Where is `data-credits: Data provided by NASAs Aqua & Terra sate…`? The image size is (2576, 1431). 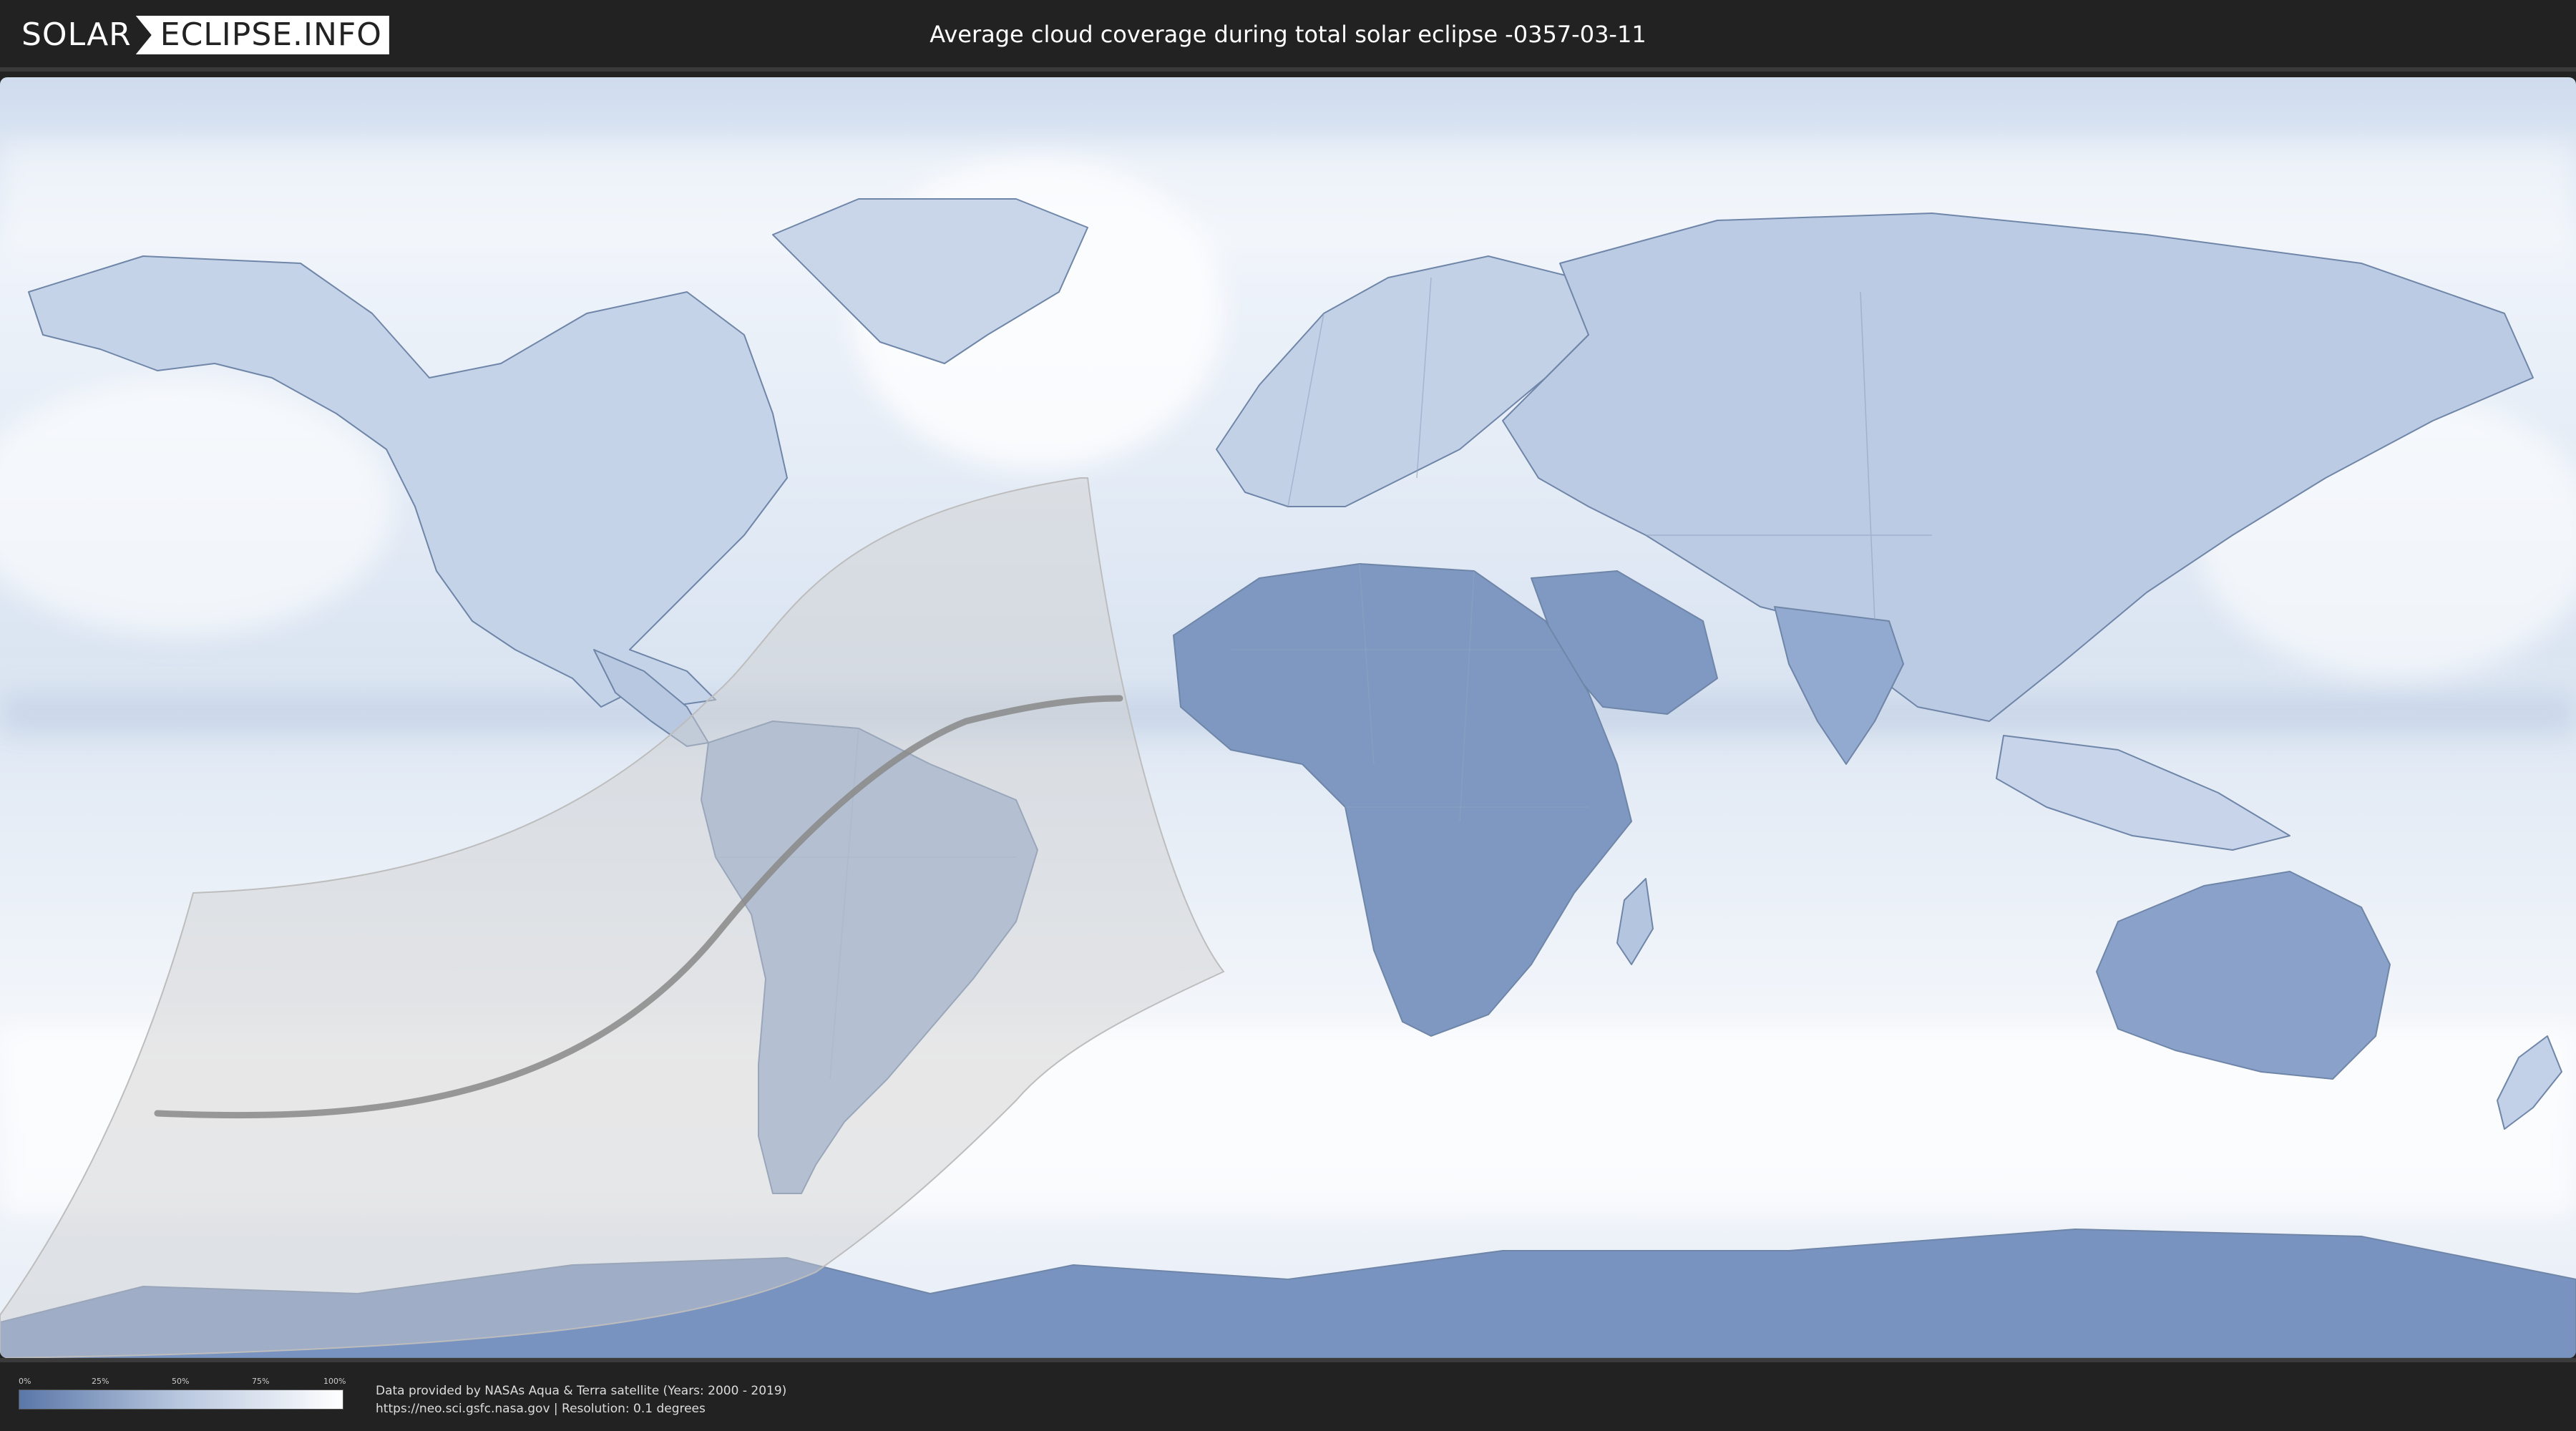 data-credits: Data provided by NASAs Aqua & Terra sate… is located at coordinates (581, 1400).